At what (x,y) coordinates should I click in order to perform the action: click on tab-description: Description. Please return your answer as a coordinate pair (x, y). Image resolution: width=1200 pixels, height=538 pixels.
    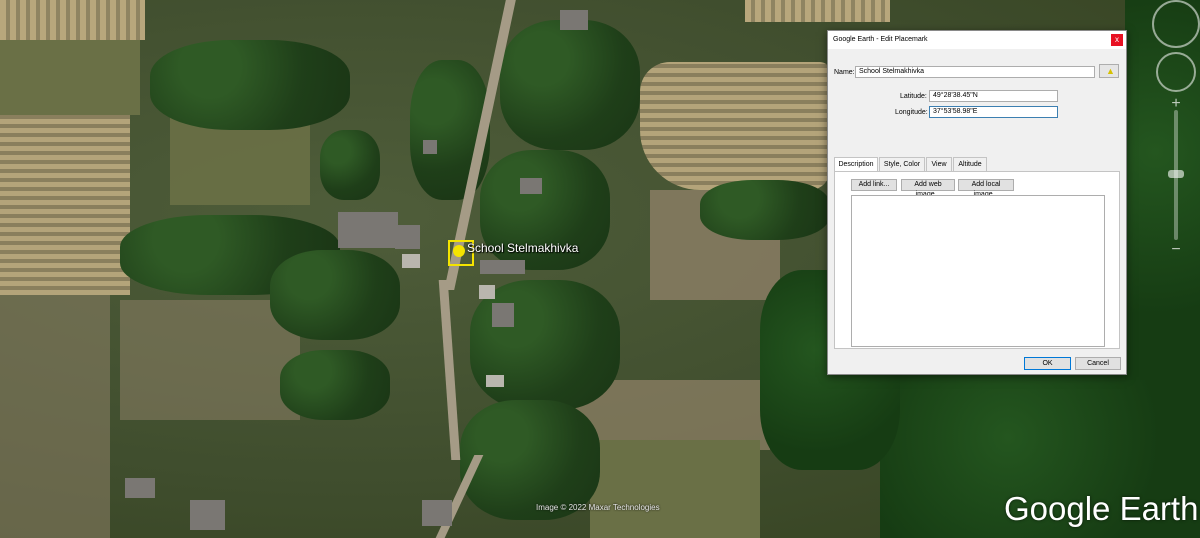
    Looking at the image, I should click on (856, 164).